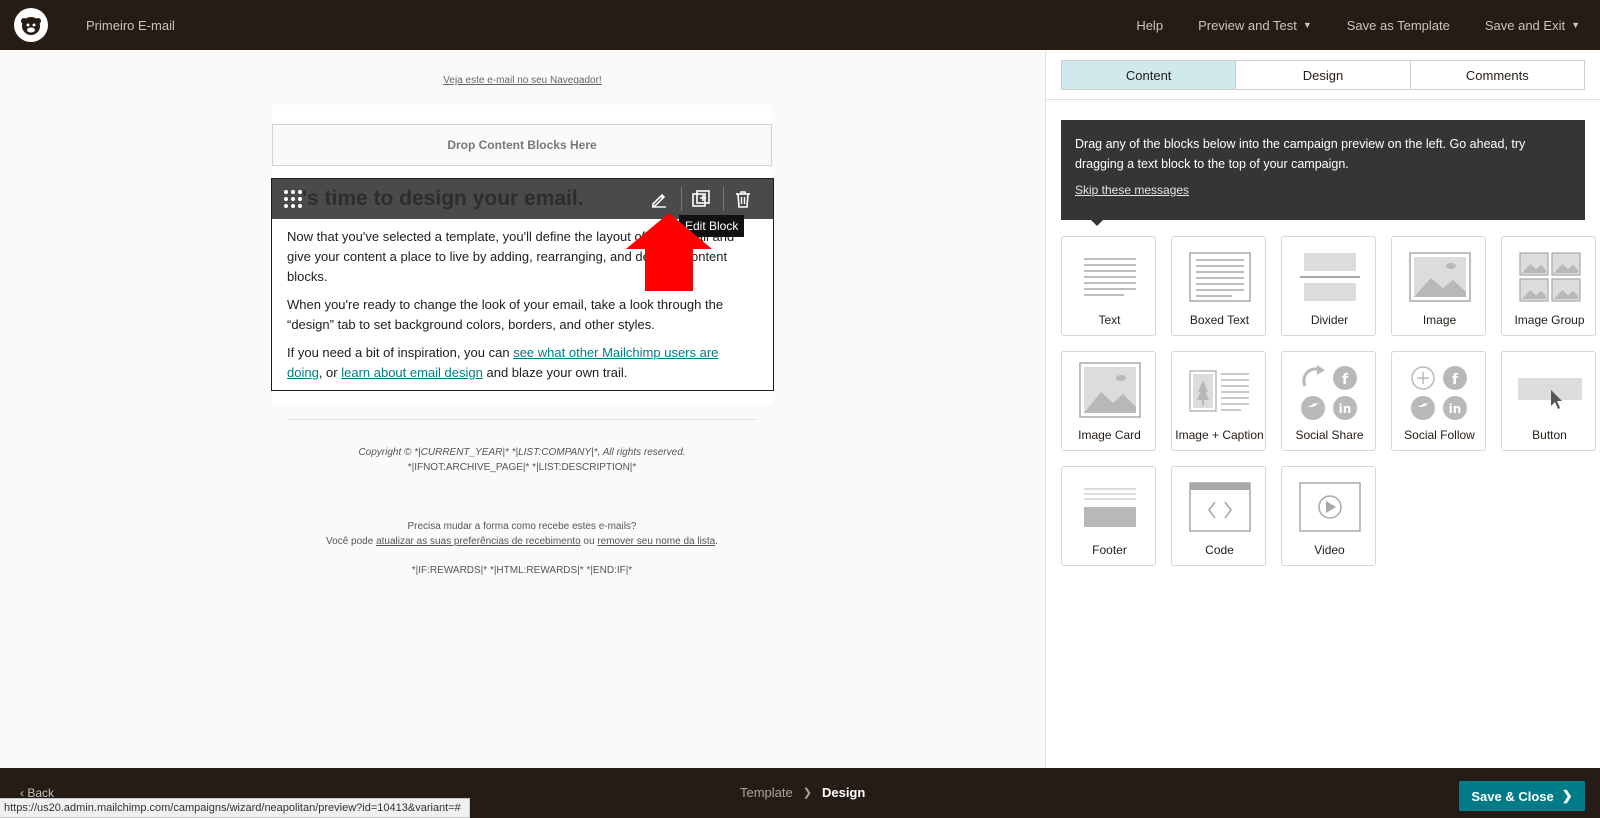 This screenshot has width=1600, height=818. Describe the element at coordinates (766, 792) in the screenshot. I see `breadcrumb-template: Template` at that location.